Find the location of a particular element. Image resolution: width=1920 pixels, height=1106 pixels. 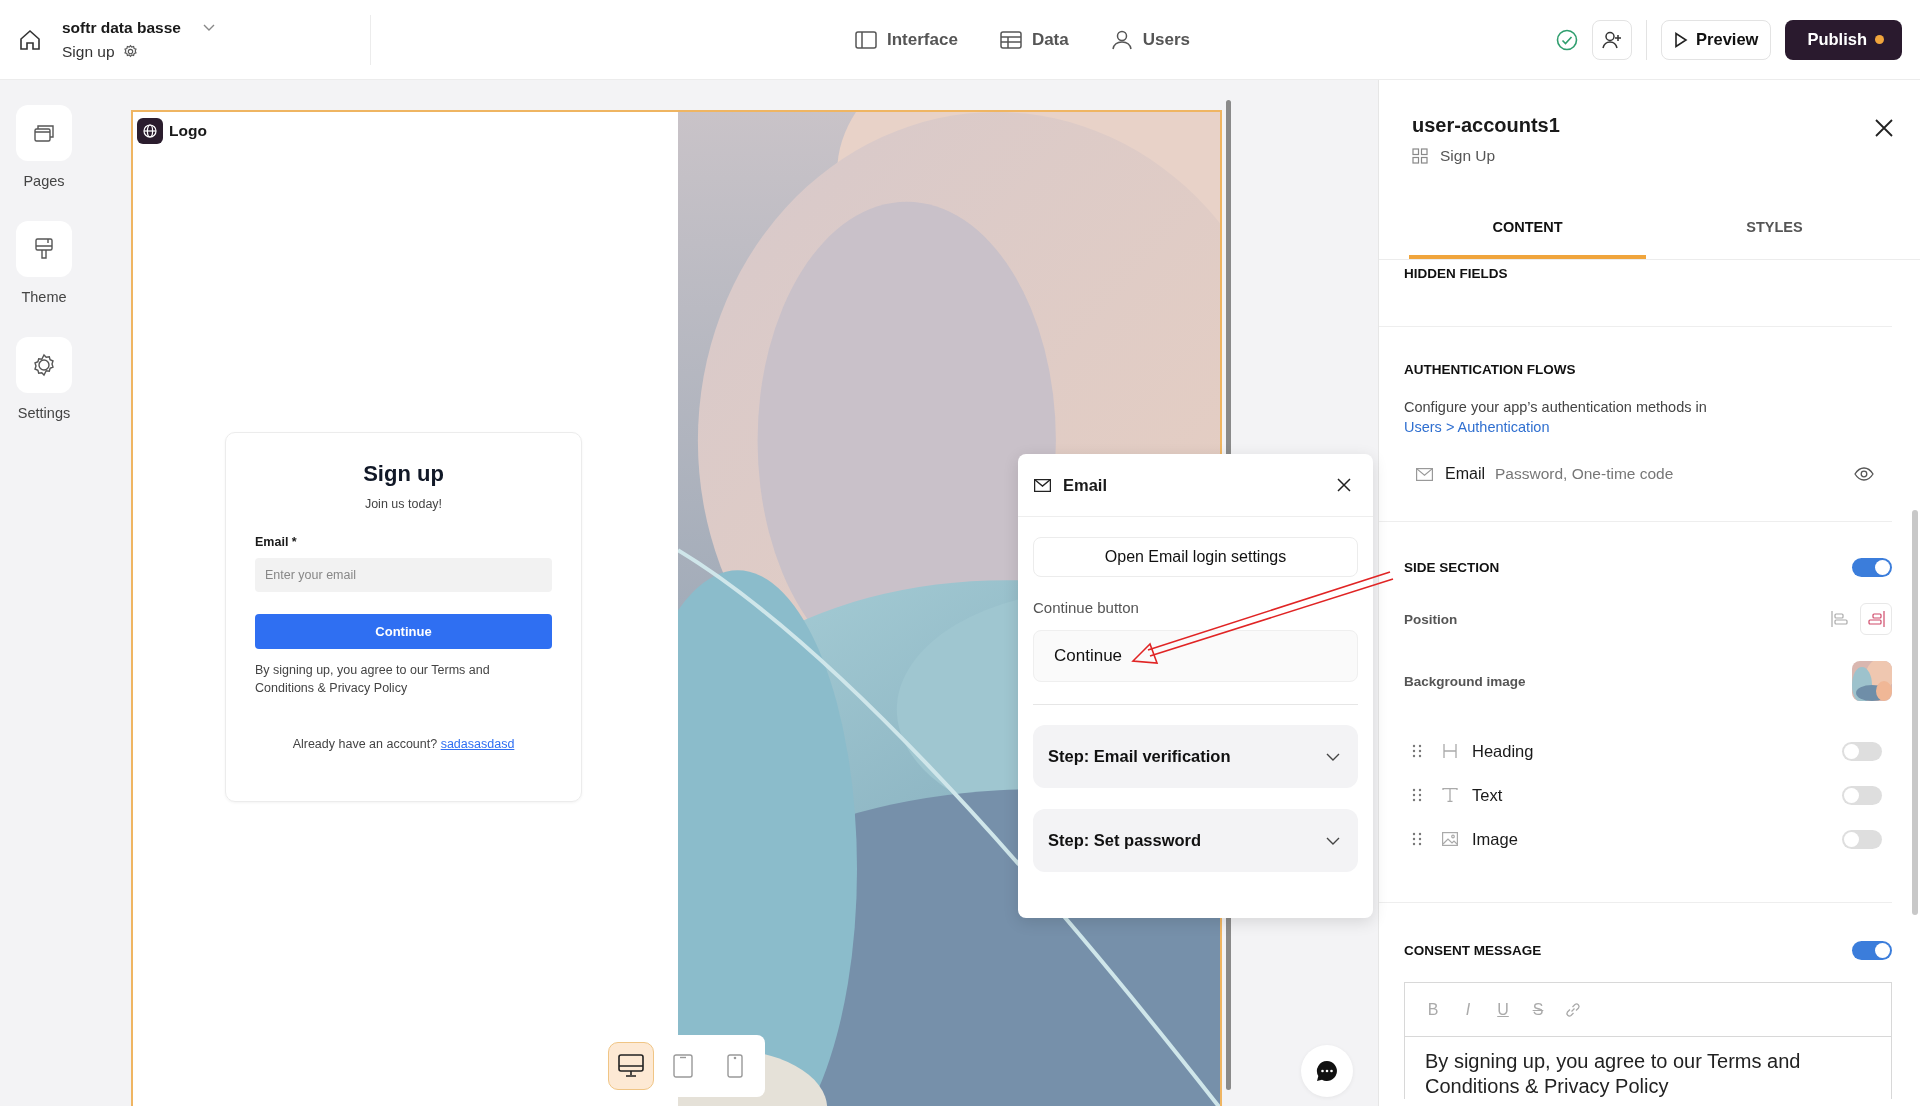

link-icon is located at coordinates (1573, 1009).